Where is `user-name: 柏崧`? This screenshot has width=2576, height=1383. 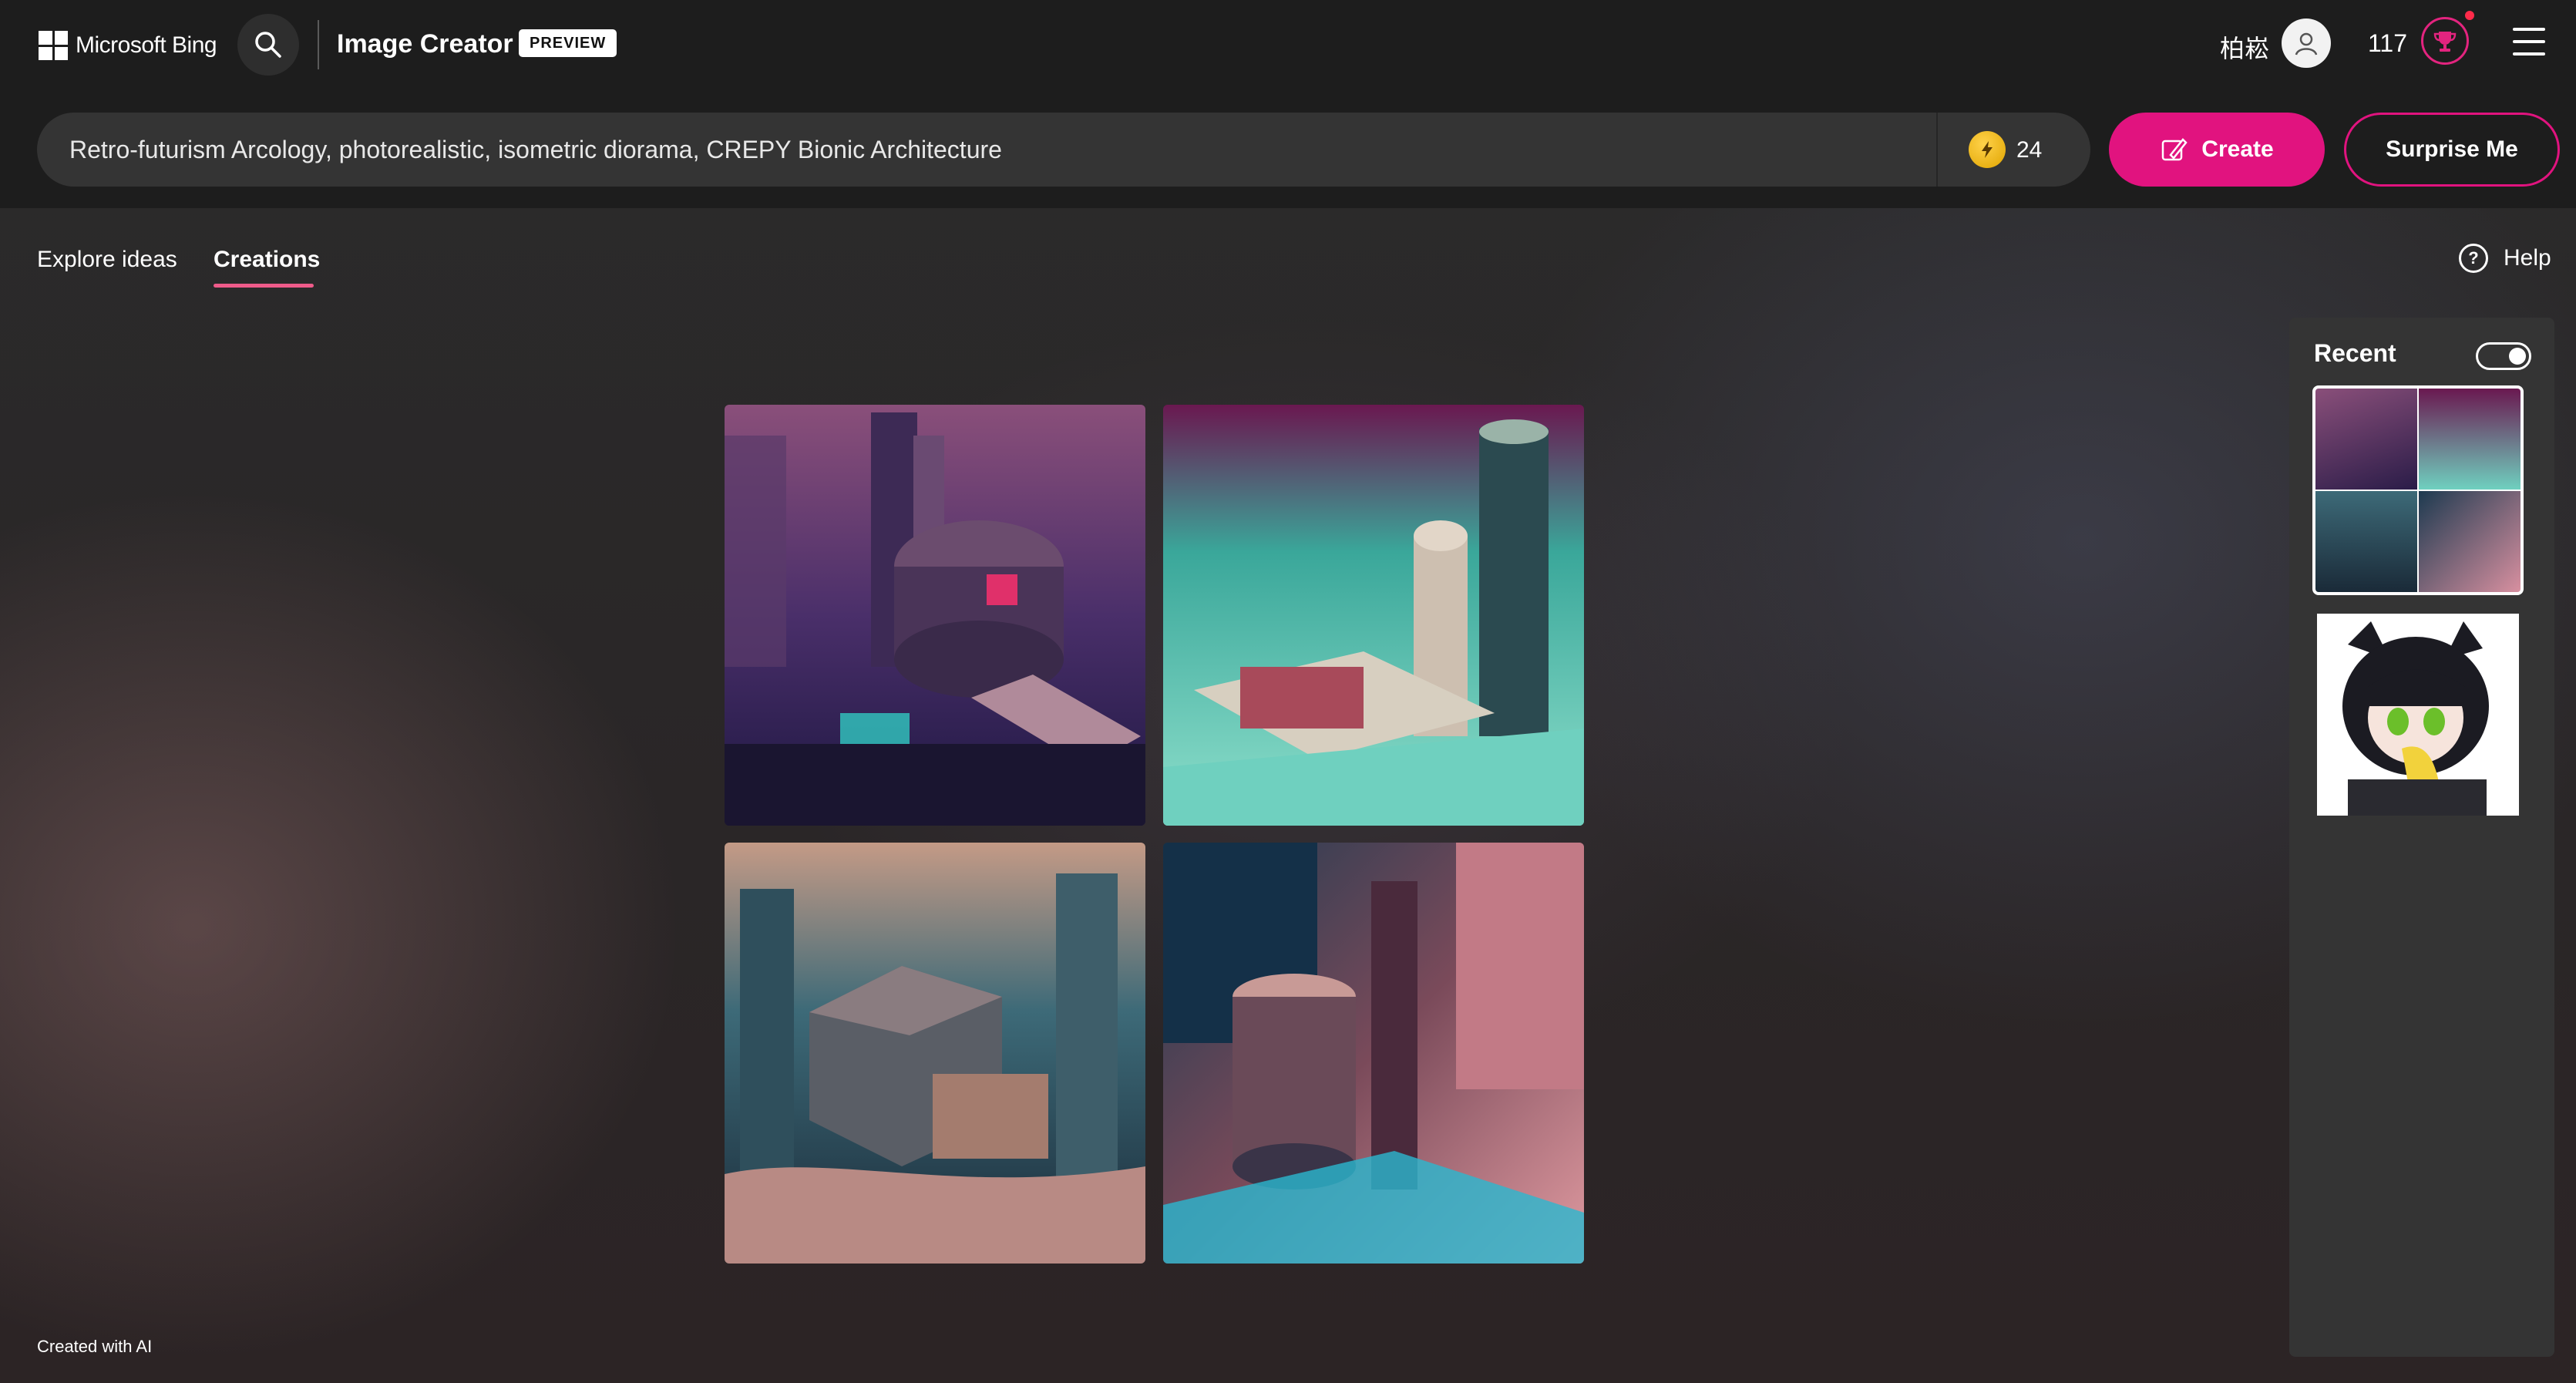 user-name: 柏崧 is located at coordinates (2244, 47).